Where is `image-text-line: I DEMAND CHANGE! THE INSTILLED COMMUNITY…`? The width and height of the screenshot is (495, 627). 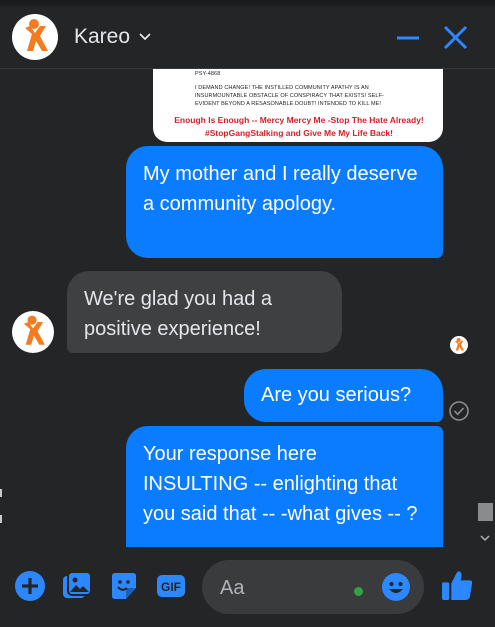
image-text-line: I DEMAND CHANGE! THE INSTILLED COMMUNITY… is located at coordinates (282, 88).